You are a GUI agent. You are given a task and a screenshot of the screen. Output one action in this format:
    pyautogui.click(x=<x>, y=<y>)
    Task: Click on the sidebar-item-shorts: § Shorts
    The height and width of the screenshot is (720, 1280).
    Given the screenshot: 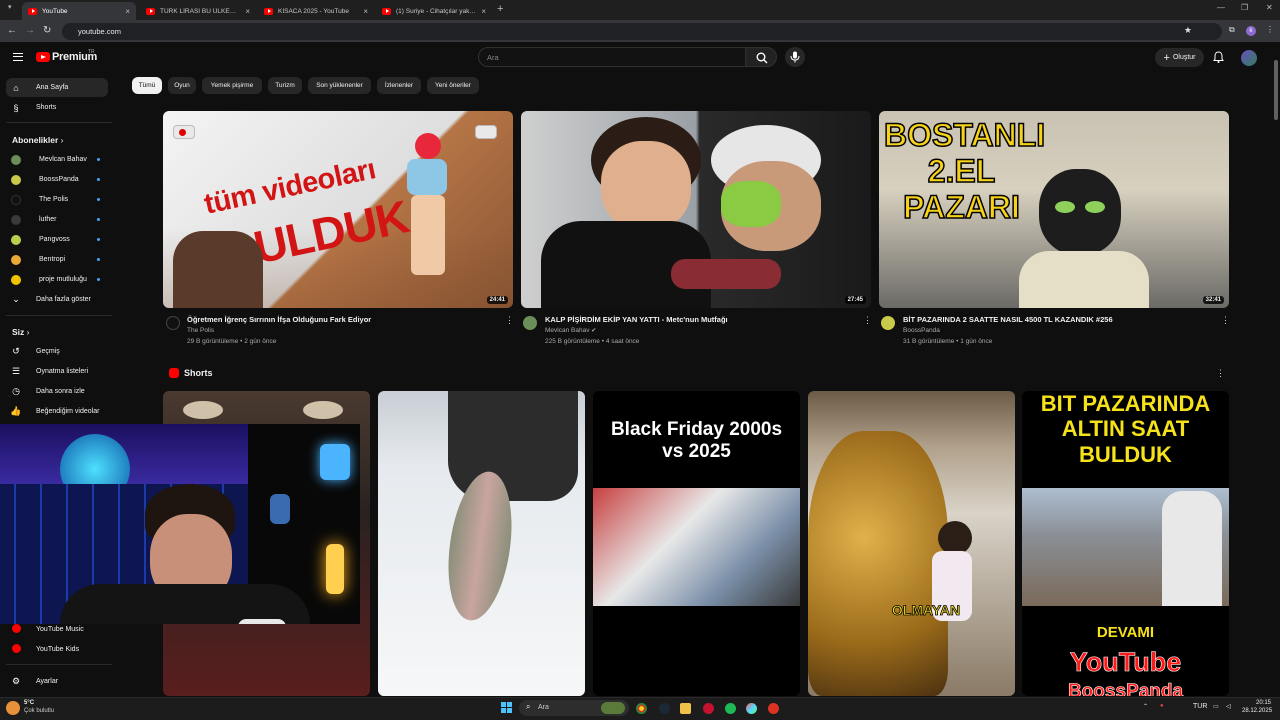 What is the action you would take?
    pyautogui.click(x=57, y=107)
    